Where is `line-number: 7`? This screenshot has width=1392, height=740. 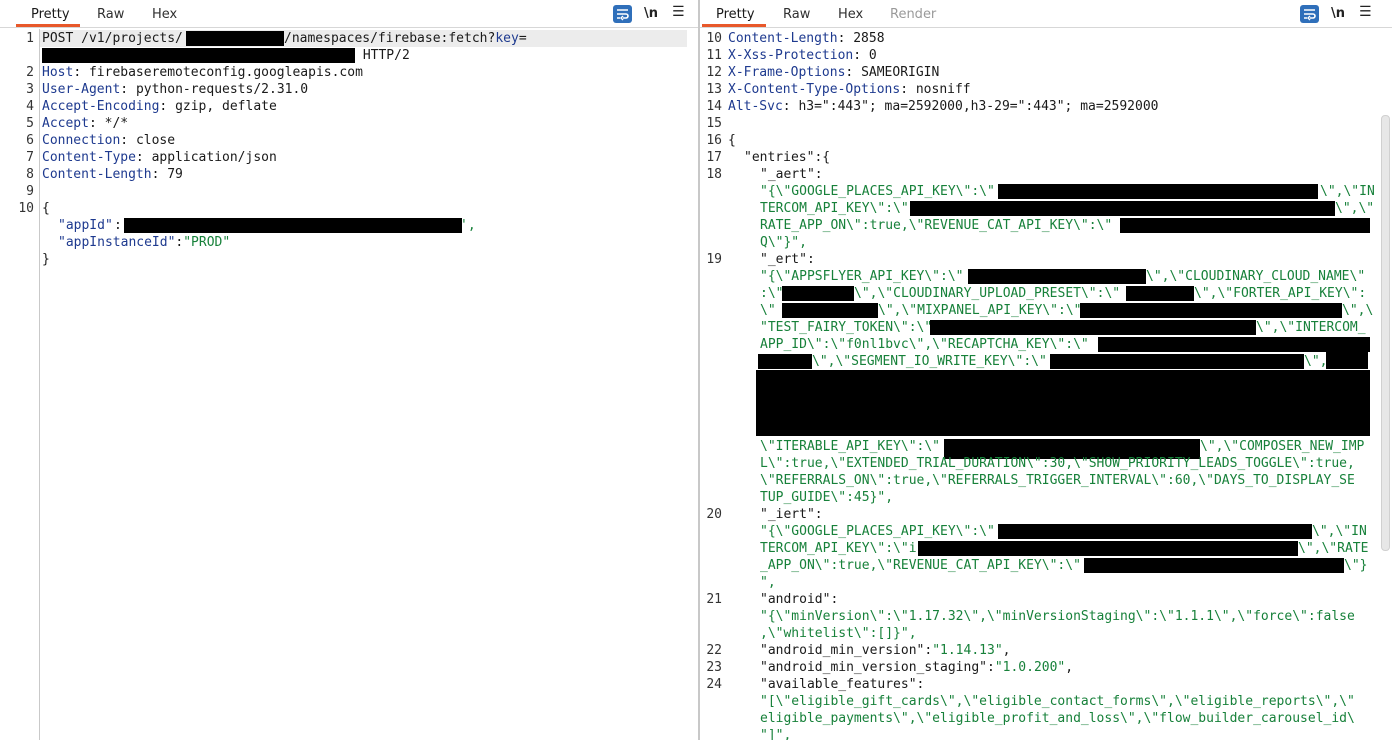 line-number: 7 is located at coordinates (30, 157).